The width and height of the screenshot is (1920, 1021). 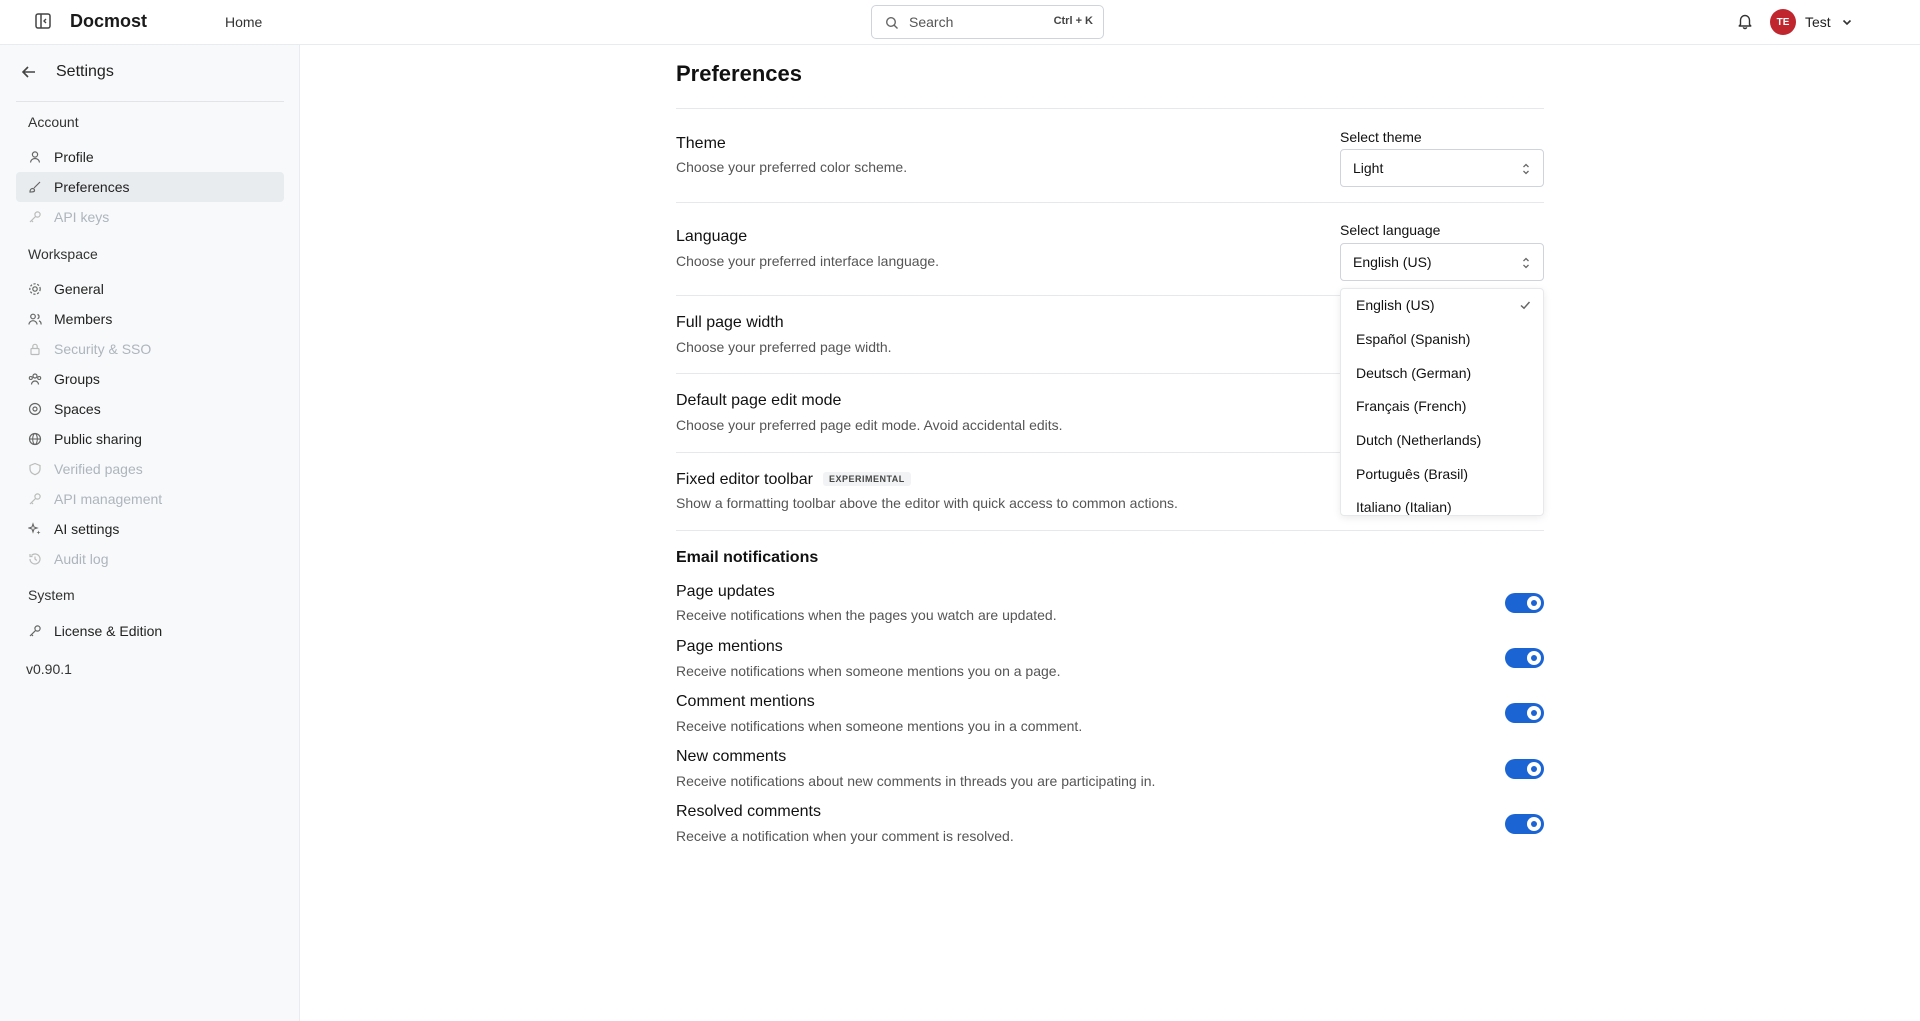 What do you see at coordinates (748, 811) in the screenshot?
I see `notif-title: Resolved comments` at bounding box center [748, 811].